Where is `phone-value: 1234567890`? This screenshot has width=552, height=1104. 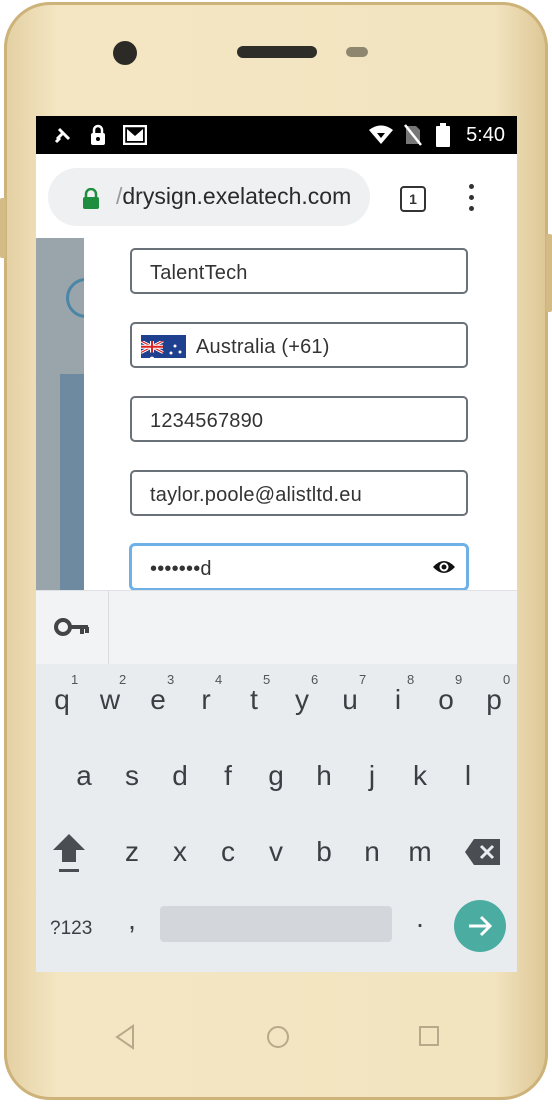 phone-value: 1234567890 is located at coordinates (207, 421).